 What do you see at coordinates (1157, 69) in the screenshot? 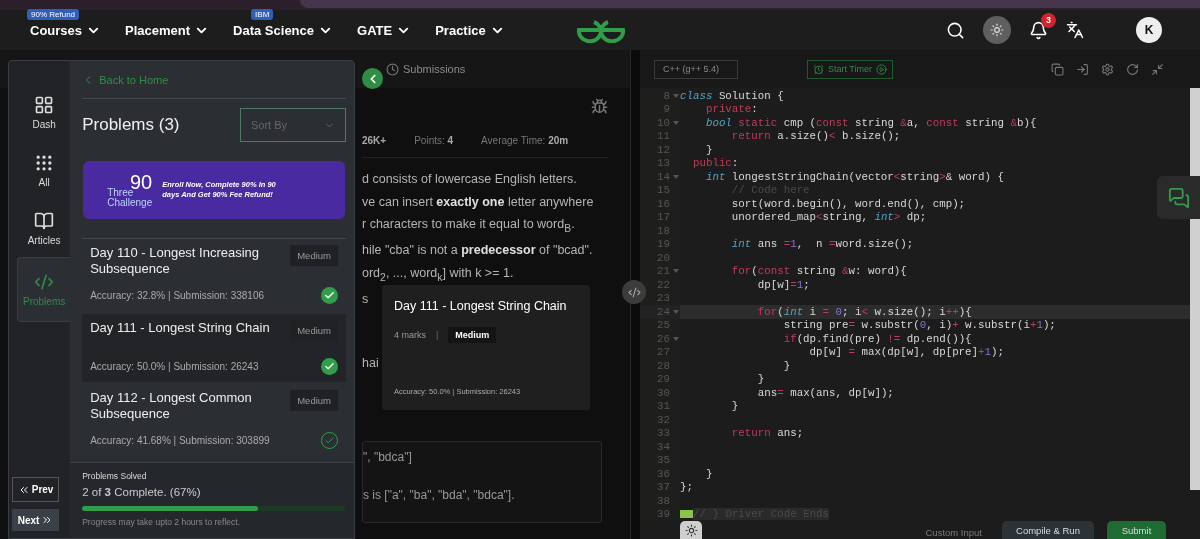
I see `collapse-icon` at bounding box center [1157, 69].